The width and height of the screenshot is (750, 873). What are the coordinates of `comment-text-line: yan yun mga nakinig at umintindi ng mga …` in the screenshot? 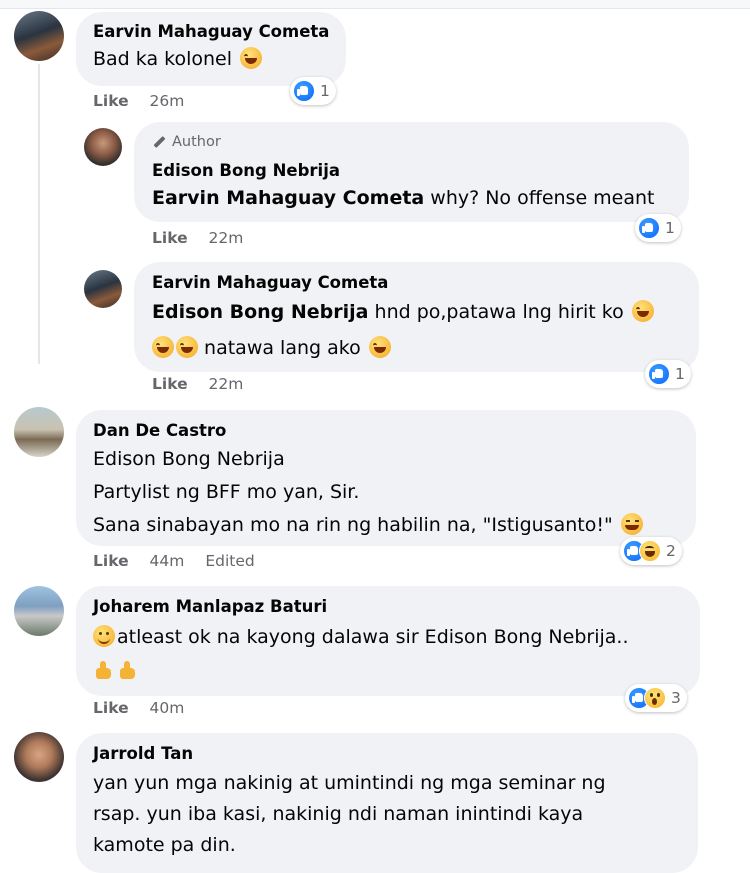 It's located at (349, 783).